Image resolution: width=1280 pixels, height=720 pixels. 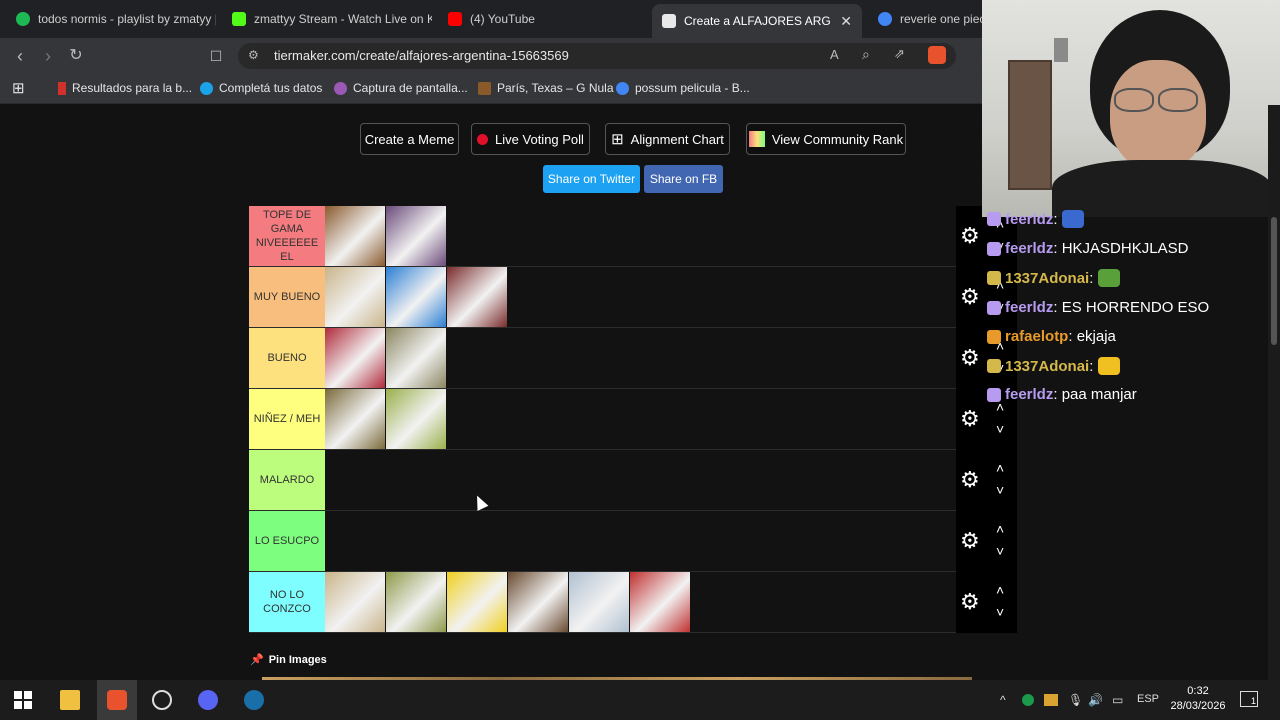 I want to click on share-icon: ⇗, so click(x=899, y=54).